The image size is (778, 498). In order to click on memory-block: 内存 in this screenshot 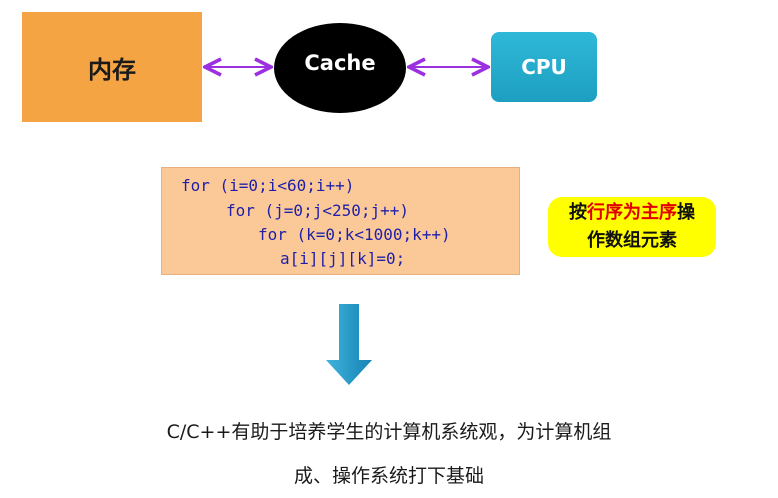, I will do `click(112, 67)`.